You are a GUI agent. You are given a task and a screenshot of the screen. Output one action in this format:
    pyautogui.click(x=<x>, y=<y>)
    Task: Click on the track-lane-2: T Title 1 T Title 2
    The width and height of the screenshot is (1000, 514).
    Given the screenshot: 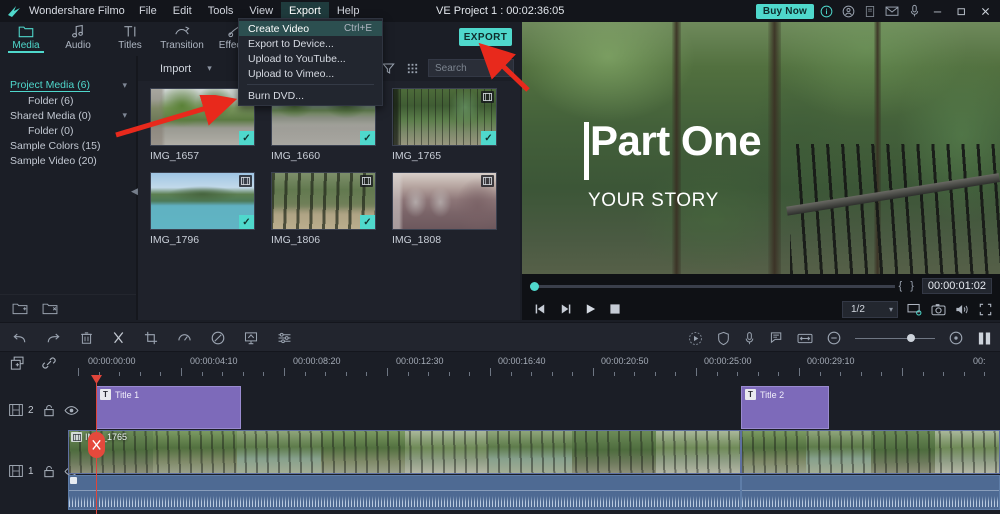 What is the action you would take?
    pyautogui.click(x=534, y=406)
    